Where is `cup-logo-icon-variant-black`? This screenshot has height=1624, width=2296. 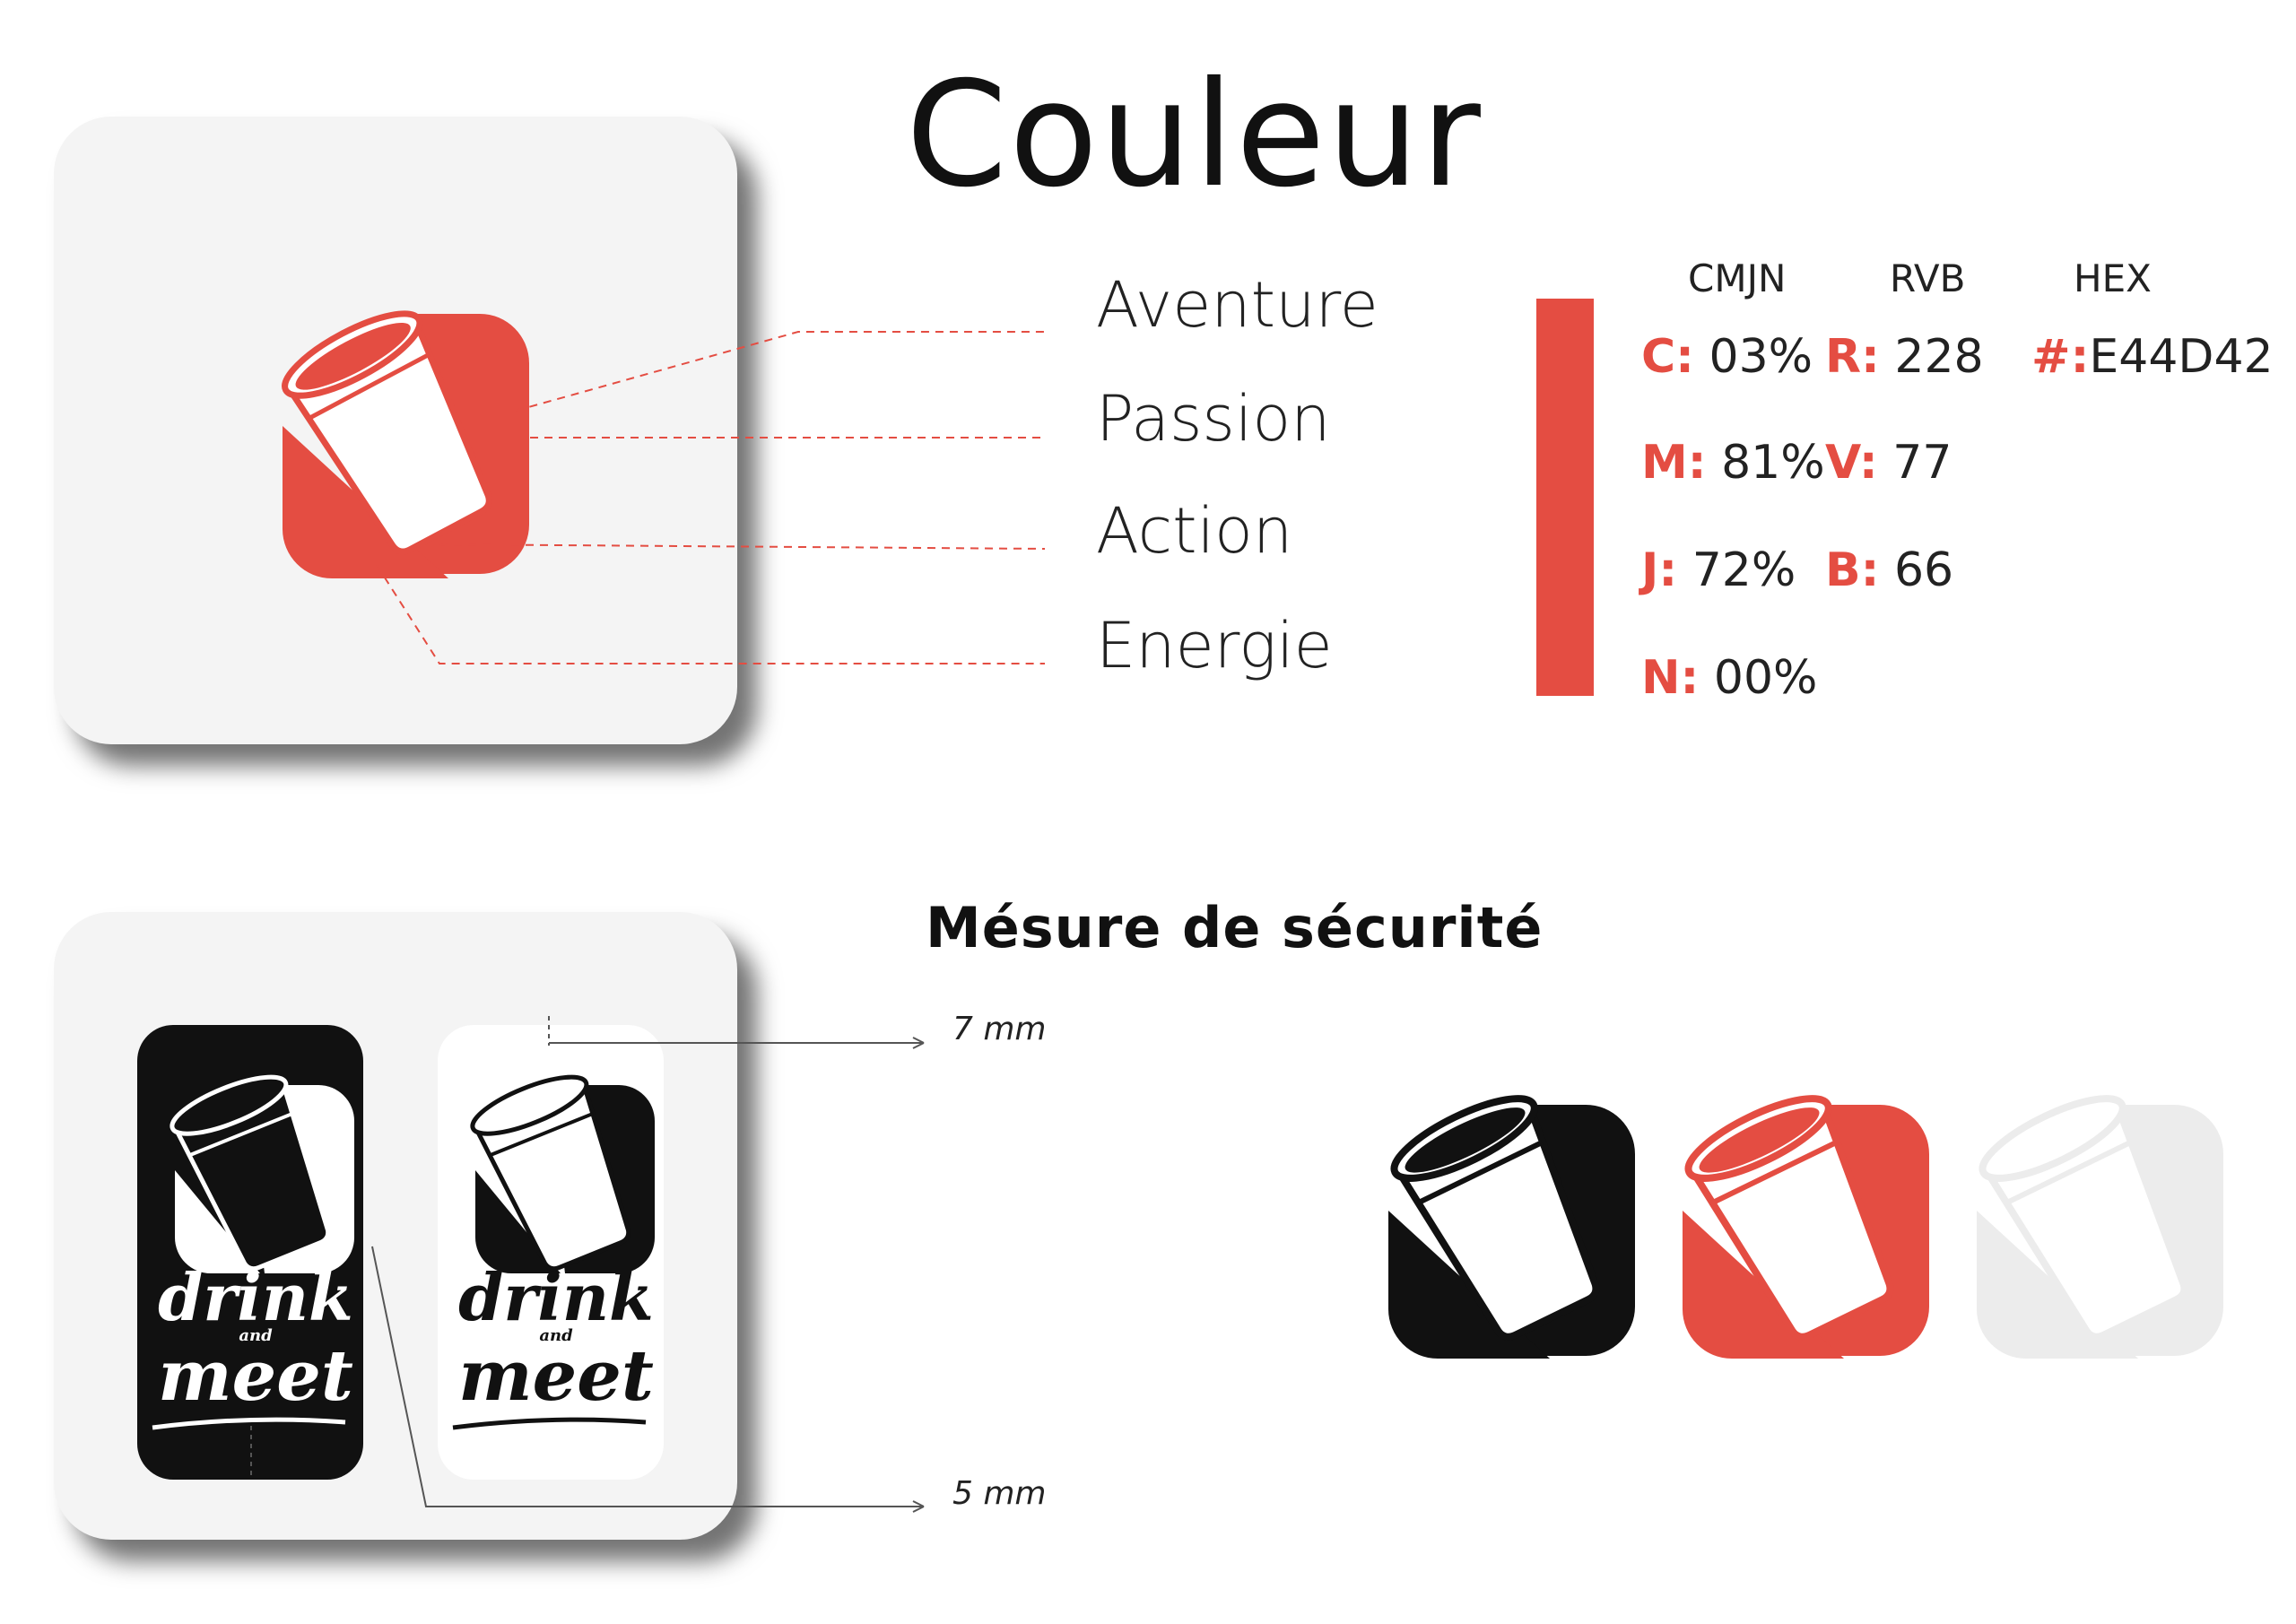
cup-logo-icon-variant-black is located at coordinates (1511, 1227).